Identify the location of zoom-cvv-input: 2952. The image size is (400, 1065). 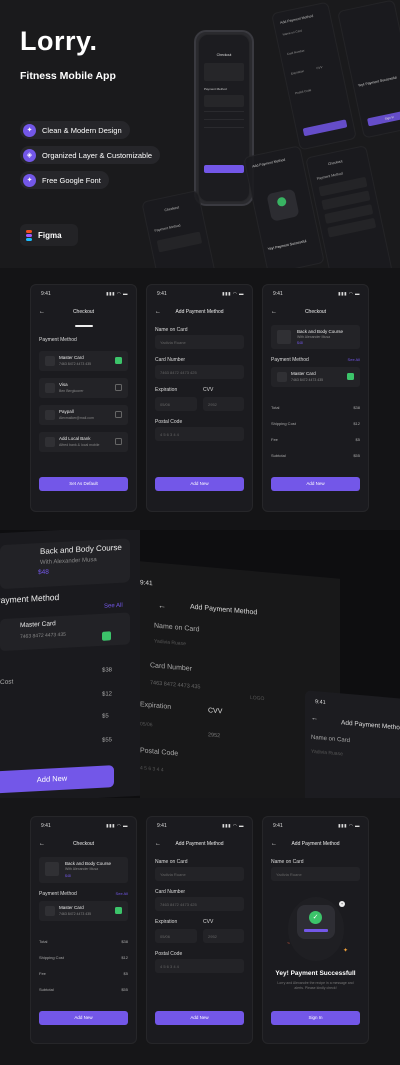
(214, 735).